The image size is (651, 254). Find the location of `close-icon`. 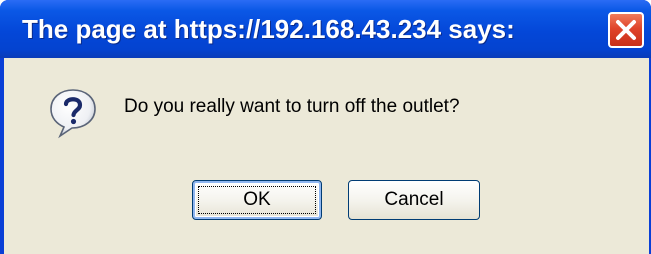

close-icon is located at coordinates (626, 30).